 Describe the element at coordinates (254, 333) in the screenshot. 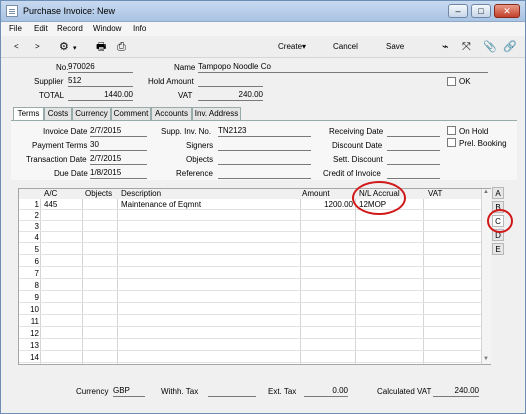

I see `table-row: 12` at that location.